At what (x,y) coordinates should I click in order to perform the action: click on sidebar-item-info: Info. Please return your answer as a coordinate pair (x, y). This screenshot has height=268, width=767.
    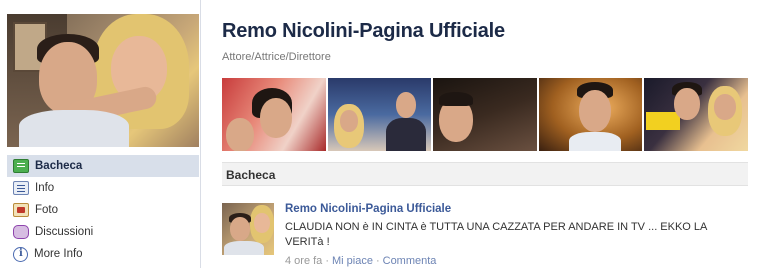
    Looking at the image, I should click on (103, 188).